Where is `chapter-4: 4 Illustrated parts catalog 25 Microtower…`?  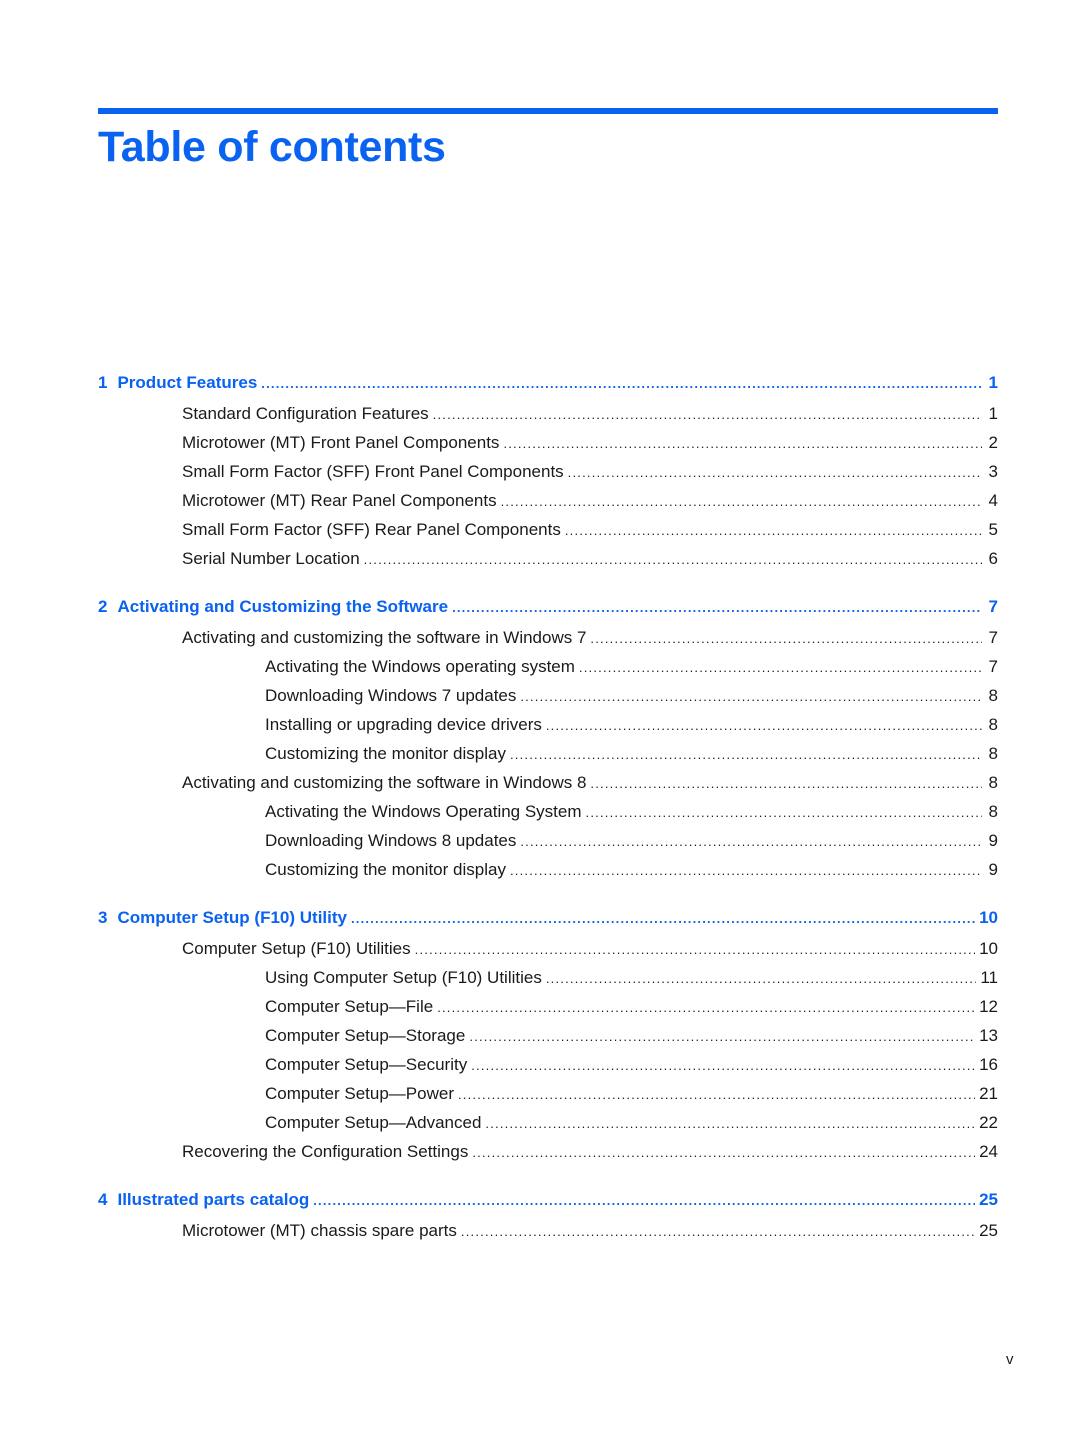 chapter-4: 4 Illustrated parts catalog 25 Microtower… is located at coordinates (548, 1219).